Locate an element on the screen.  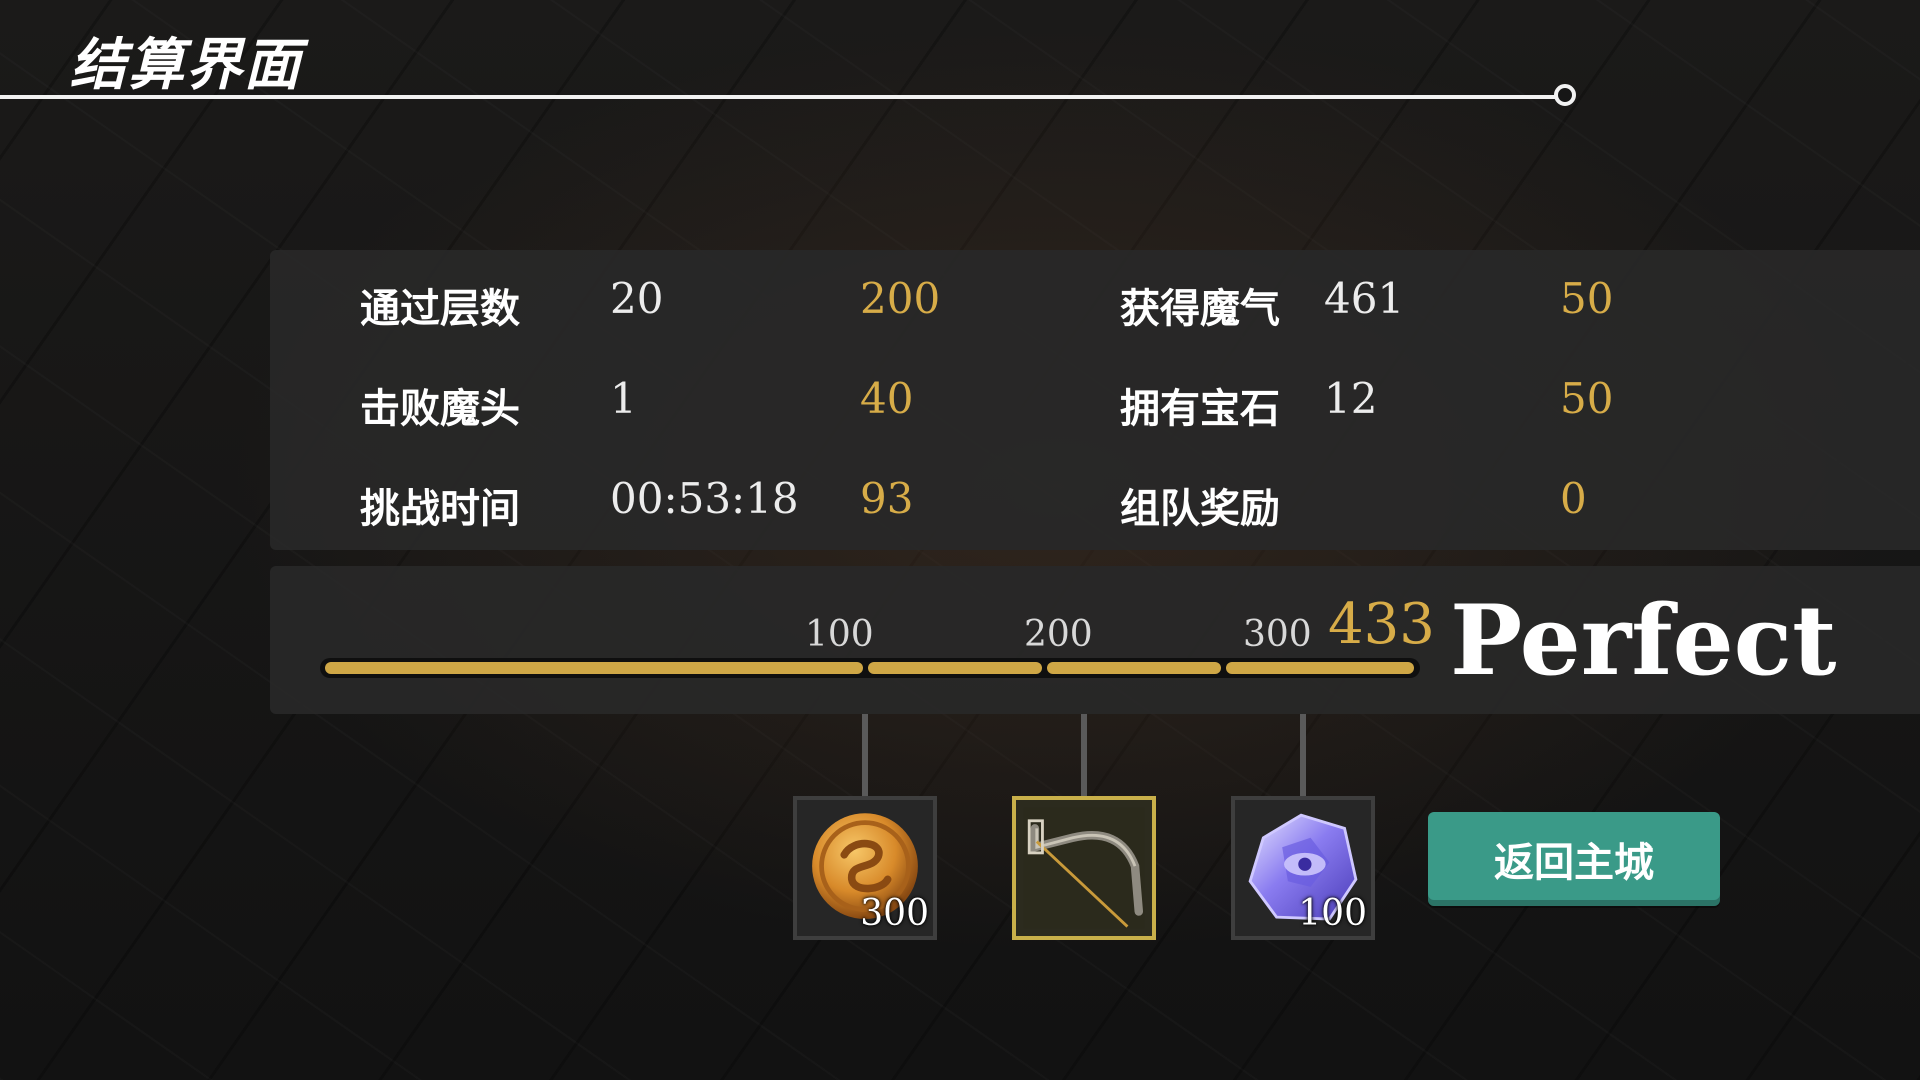
stat-label-gems: 拥有宝石 is located at coordinates (1200, 409).